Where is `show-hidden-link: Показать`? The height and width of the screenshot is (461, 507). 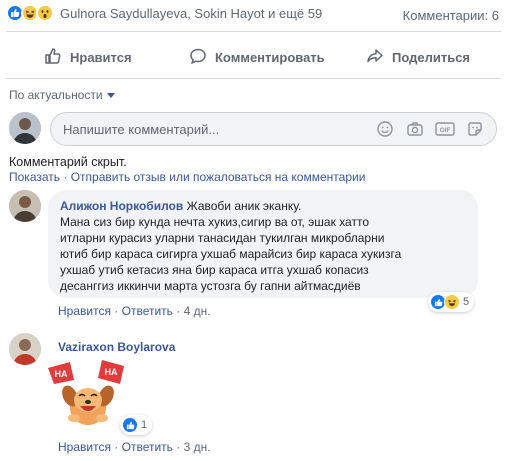 show-hidden-link: Показать is located at coordinates (34, 177).